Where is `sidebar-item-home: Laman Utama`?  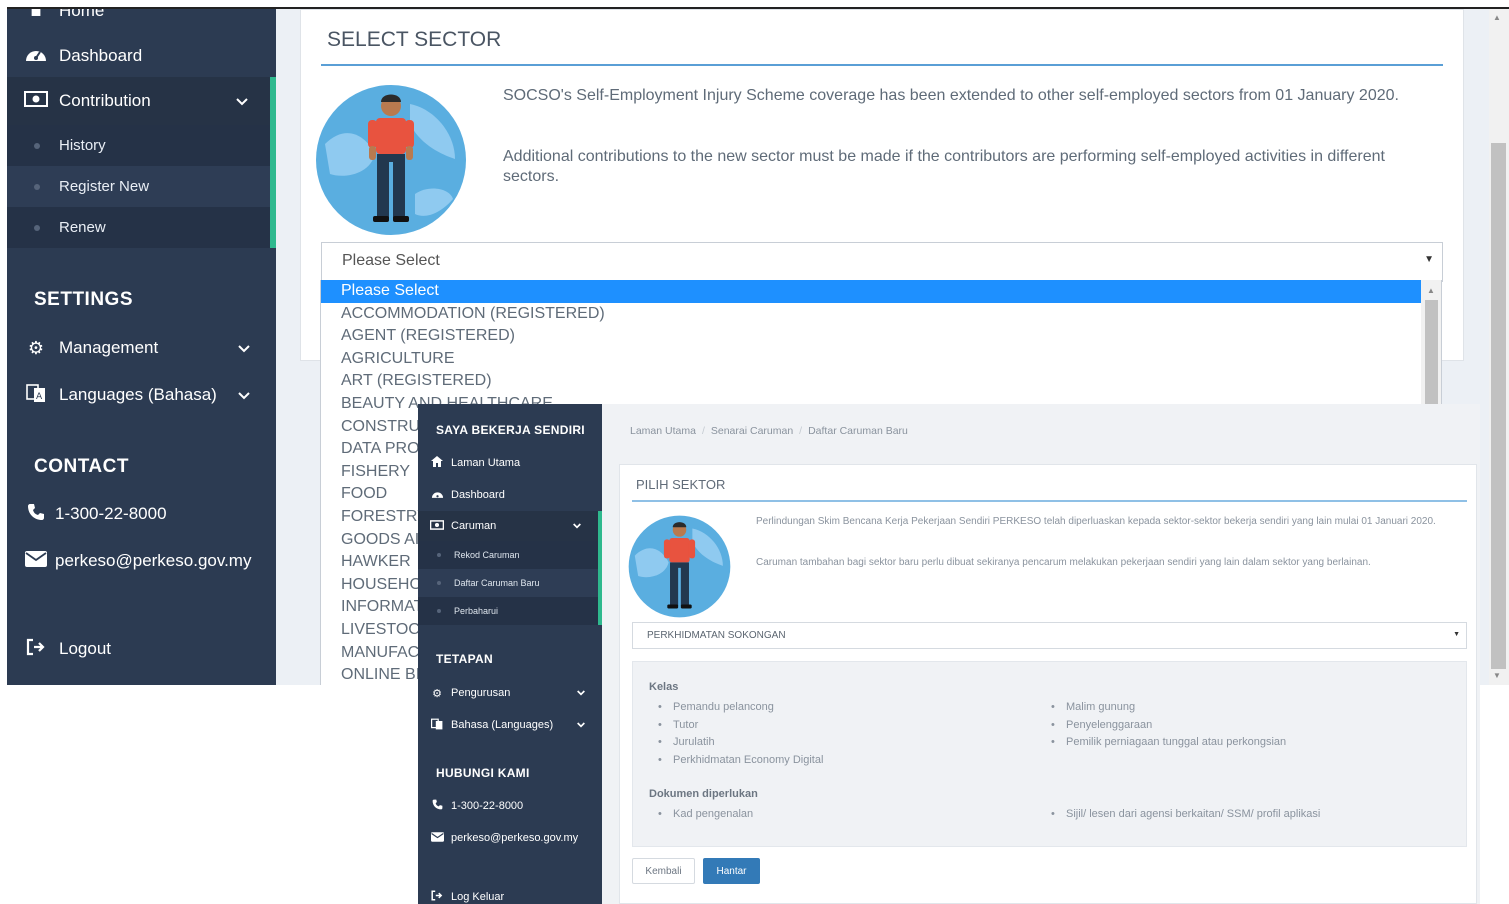
sidebar-item-home: Laman Utama is located at coordinates (510, 463).